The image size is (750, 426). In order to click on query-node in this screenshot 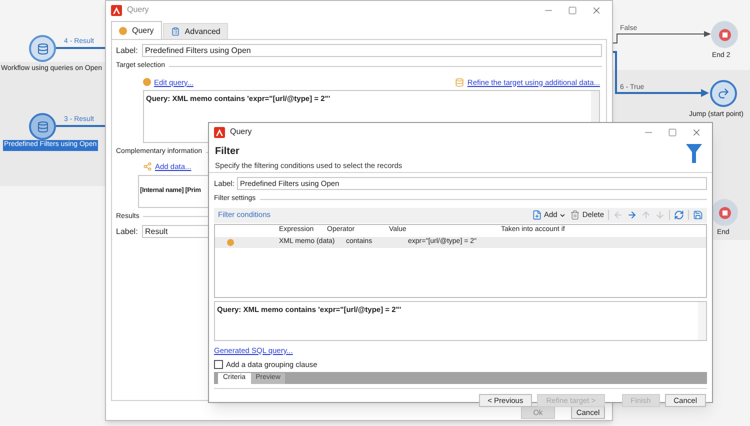, I will do `click(42, 48)`.